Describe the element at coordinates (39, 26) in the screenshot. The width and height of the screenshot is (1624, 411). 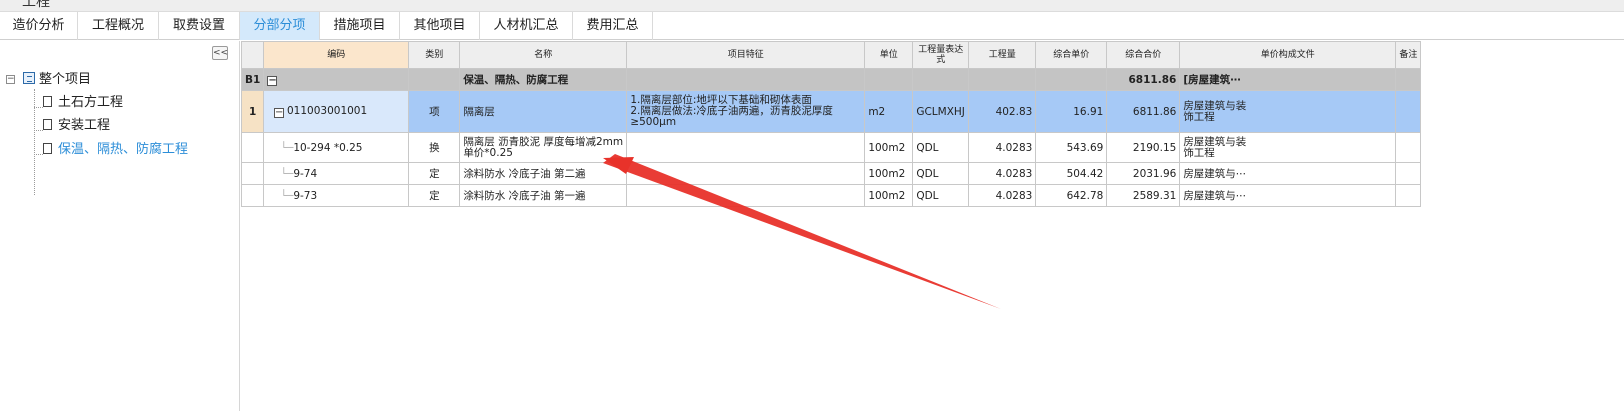
I see `tab-cost-analysis: 造价分析` at that location.